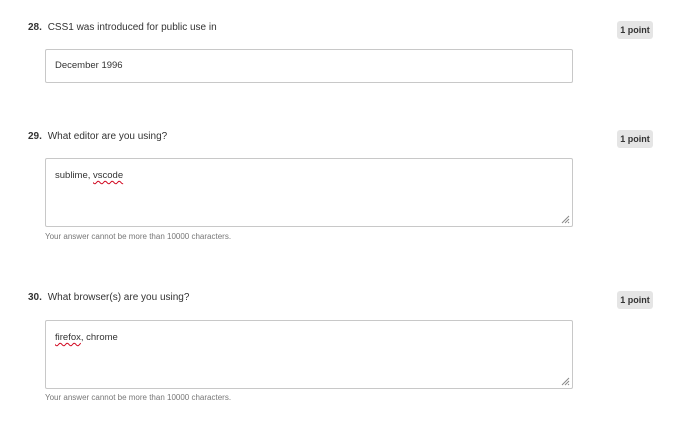 The height and width of the screenshot is (428, 700). Describe the element at coordinates (108, 175) in the screenshot. I see `spellcheck-flagged-word: vscode` at that location.